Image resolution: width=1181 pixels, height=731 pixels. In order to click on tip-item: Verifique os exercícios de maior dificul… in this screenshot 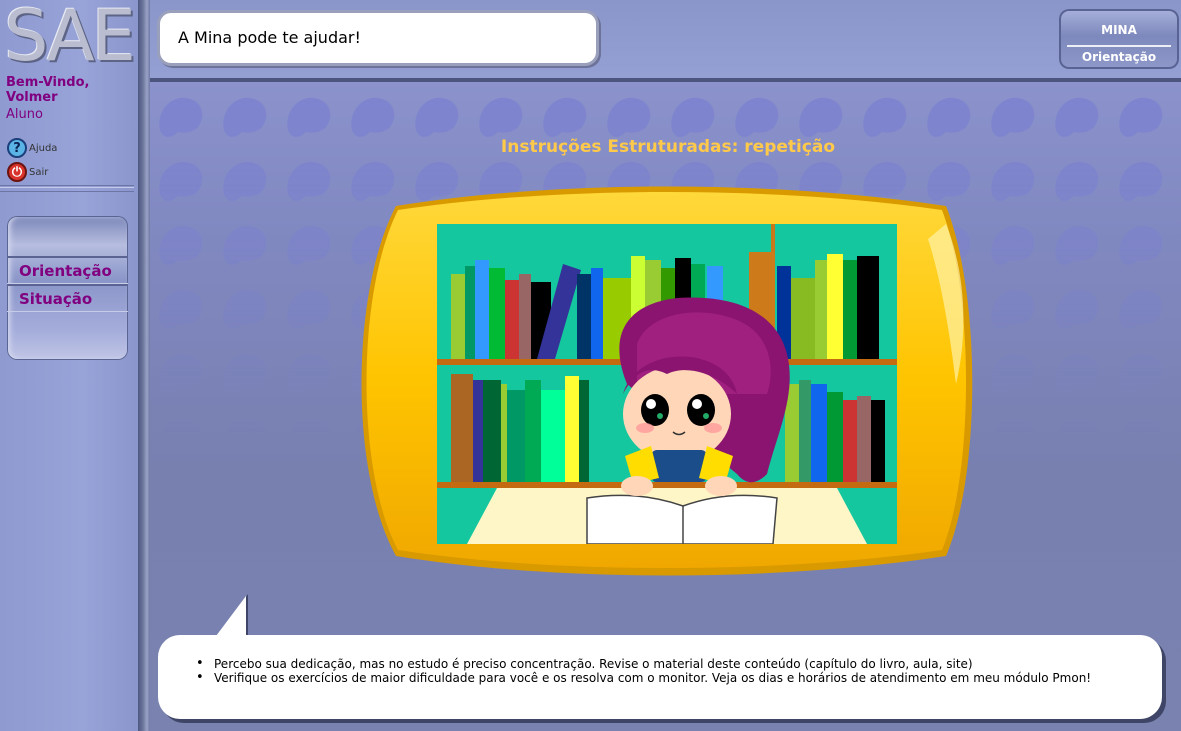, I will do `click(669, 678)`.